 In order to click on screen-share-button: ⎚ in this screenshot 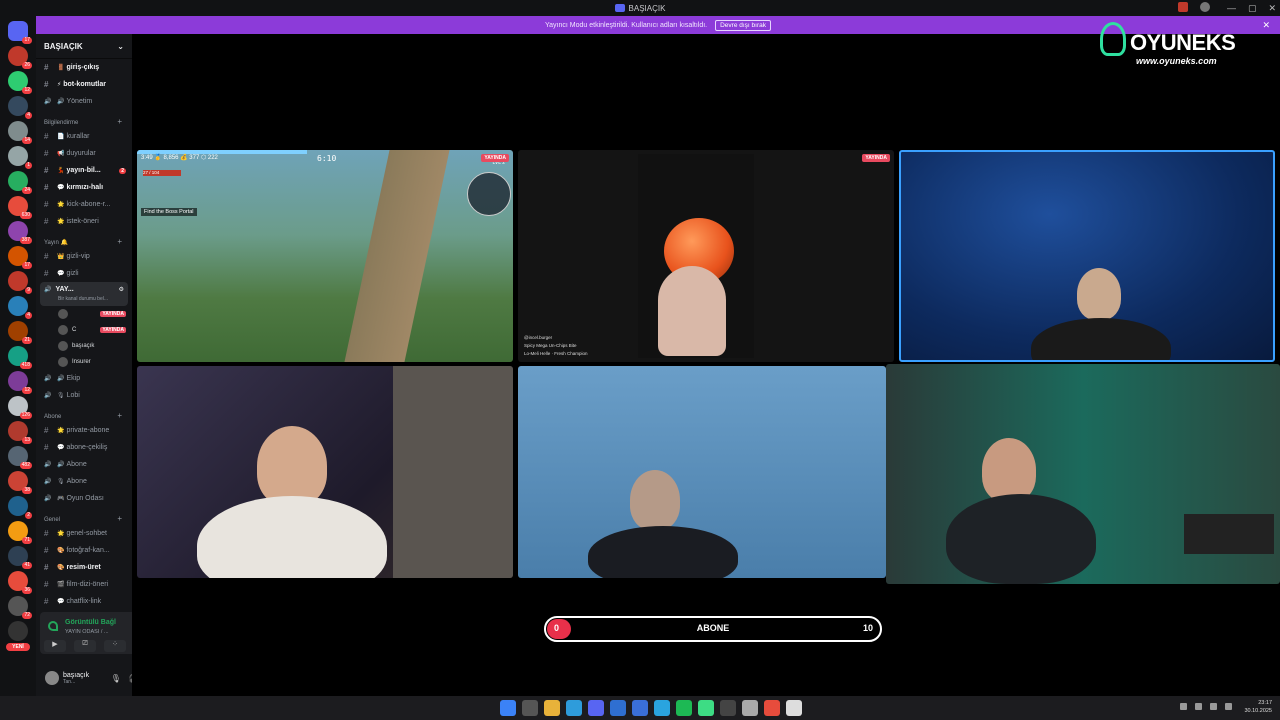, I will do `click(85, 646)`.